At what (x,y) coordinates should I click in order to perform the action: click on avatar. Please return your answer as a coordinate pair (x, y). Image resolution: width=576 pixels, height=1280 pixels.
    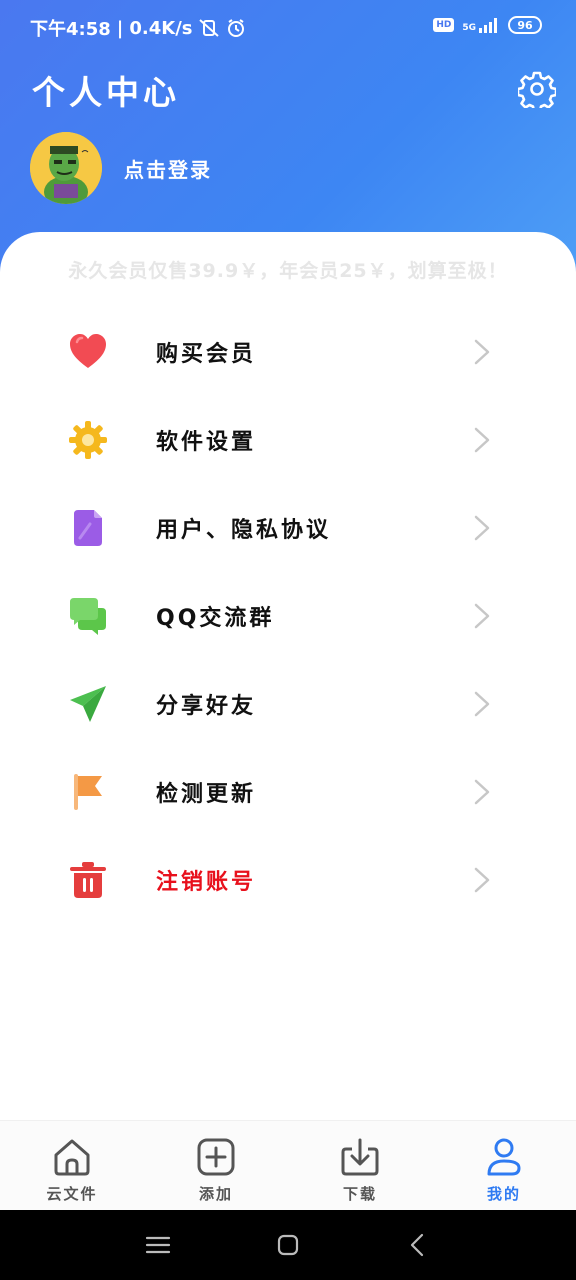
    Looking at the image, I should click on (66, 168).